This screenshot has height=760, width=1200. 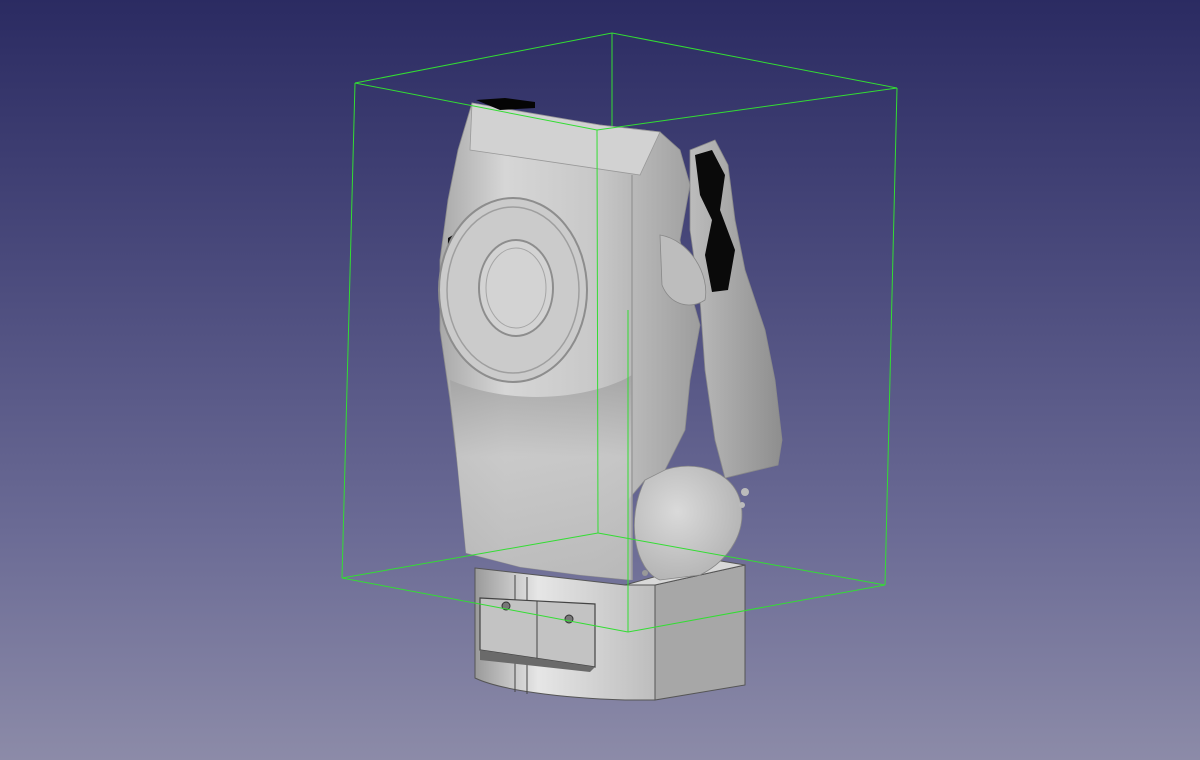 What do you see at coordinates (700, 632) in the screenshot?
I see `base-right-face` at bounding box center [700, 632].